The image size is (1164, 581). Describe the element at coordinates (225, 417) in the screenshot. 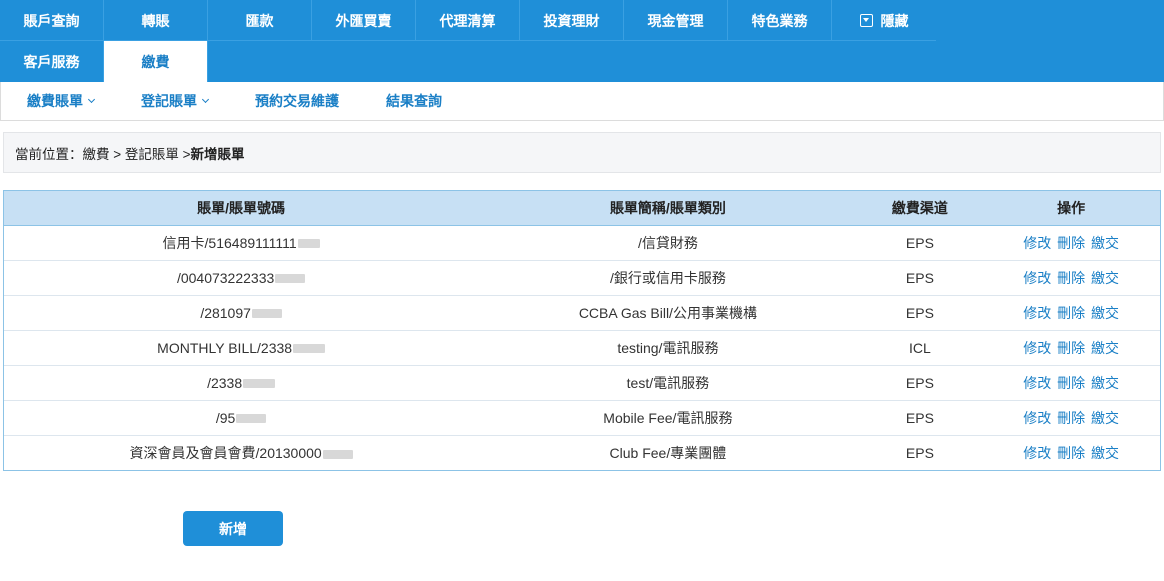

I see `bill-number-text: /95` at that location.